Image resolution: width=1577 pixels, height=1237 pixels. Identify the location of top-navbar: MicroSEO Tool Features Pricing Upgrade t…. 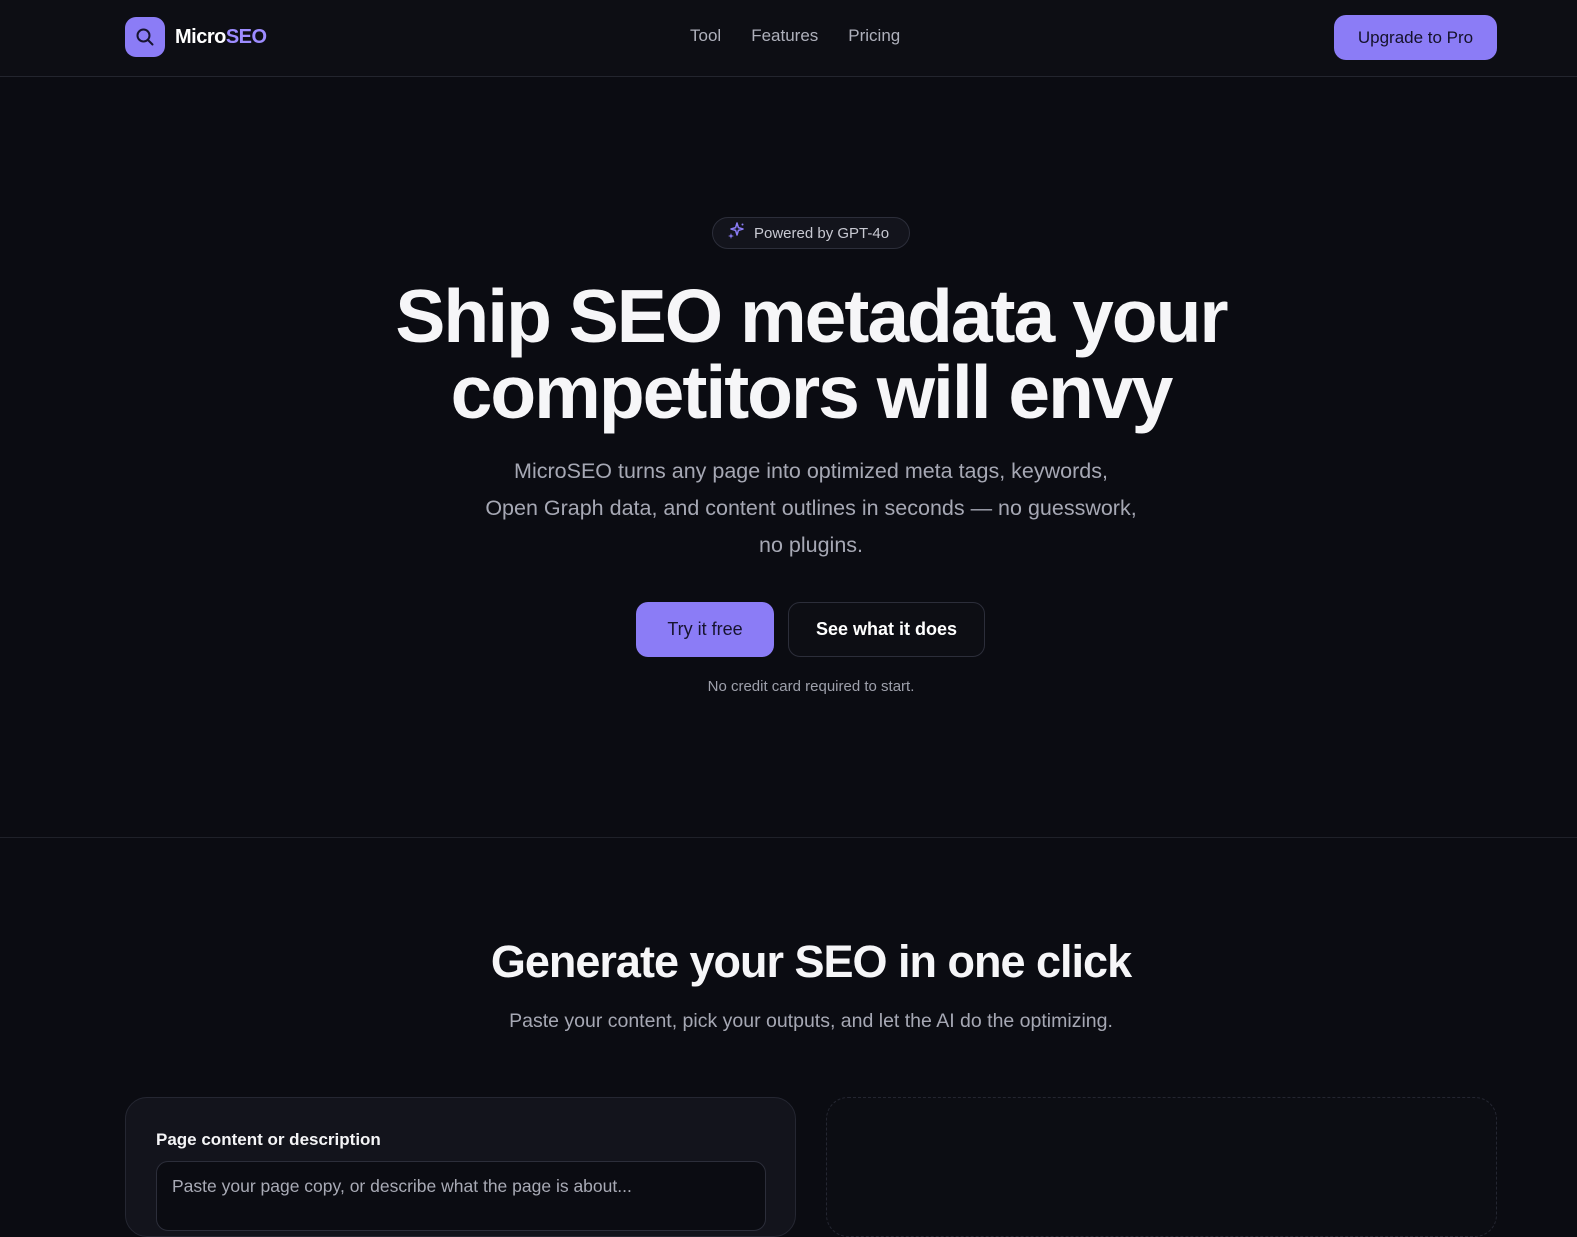
(788, 38).